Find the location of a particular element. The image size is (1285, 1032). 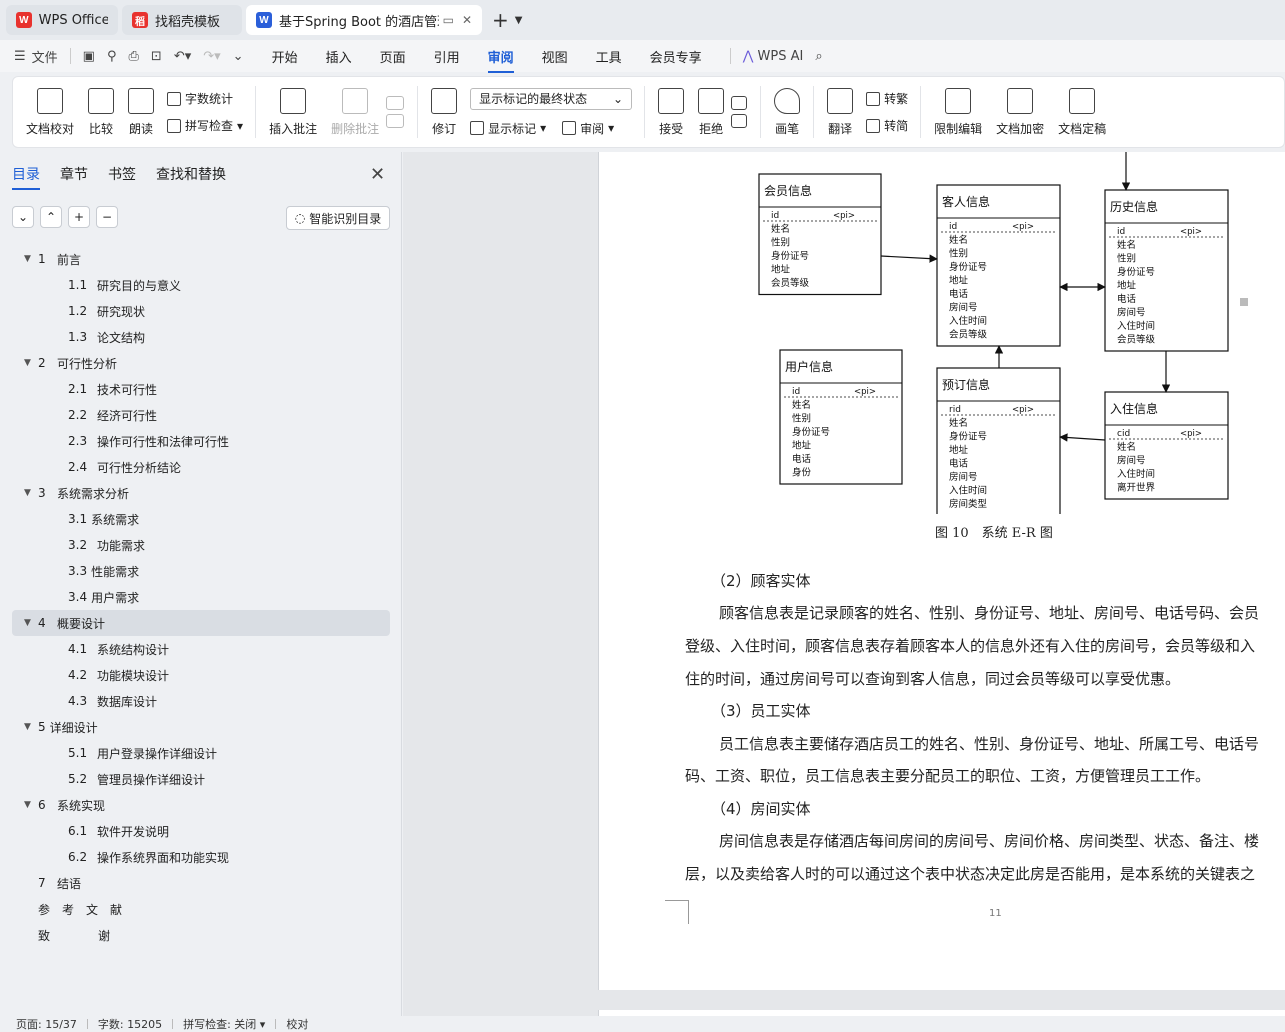

proof-indicator: 校对 is located at coordinates (297, 1024).